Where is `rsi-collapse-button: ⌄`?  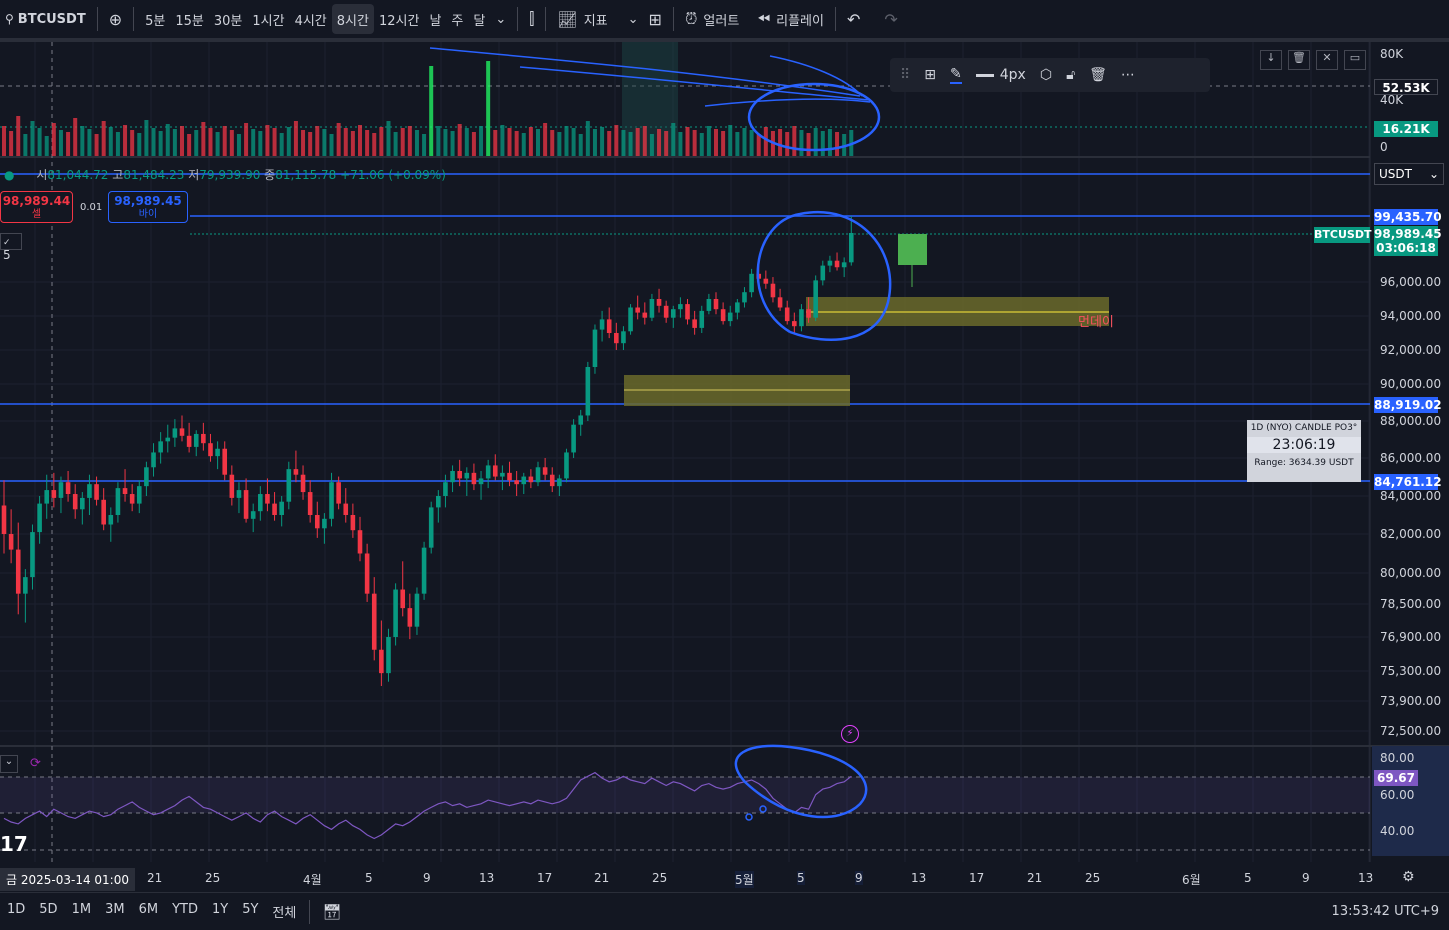
rsi-collapse-button: ⌄ is located at coordinates (9, 764).